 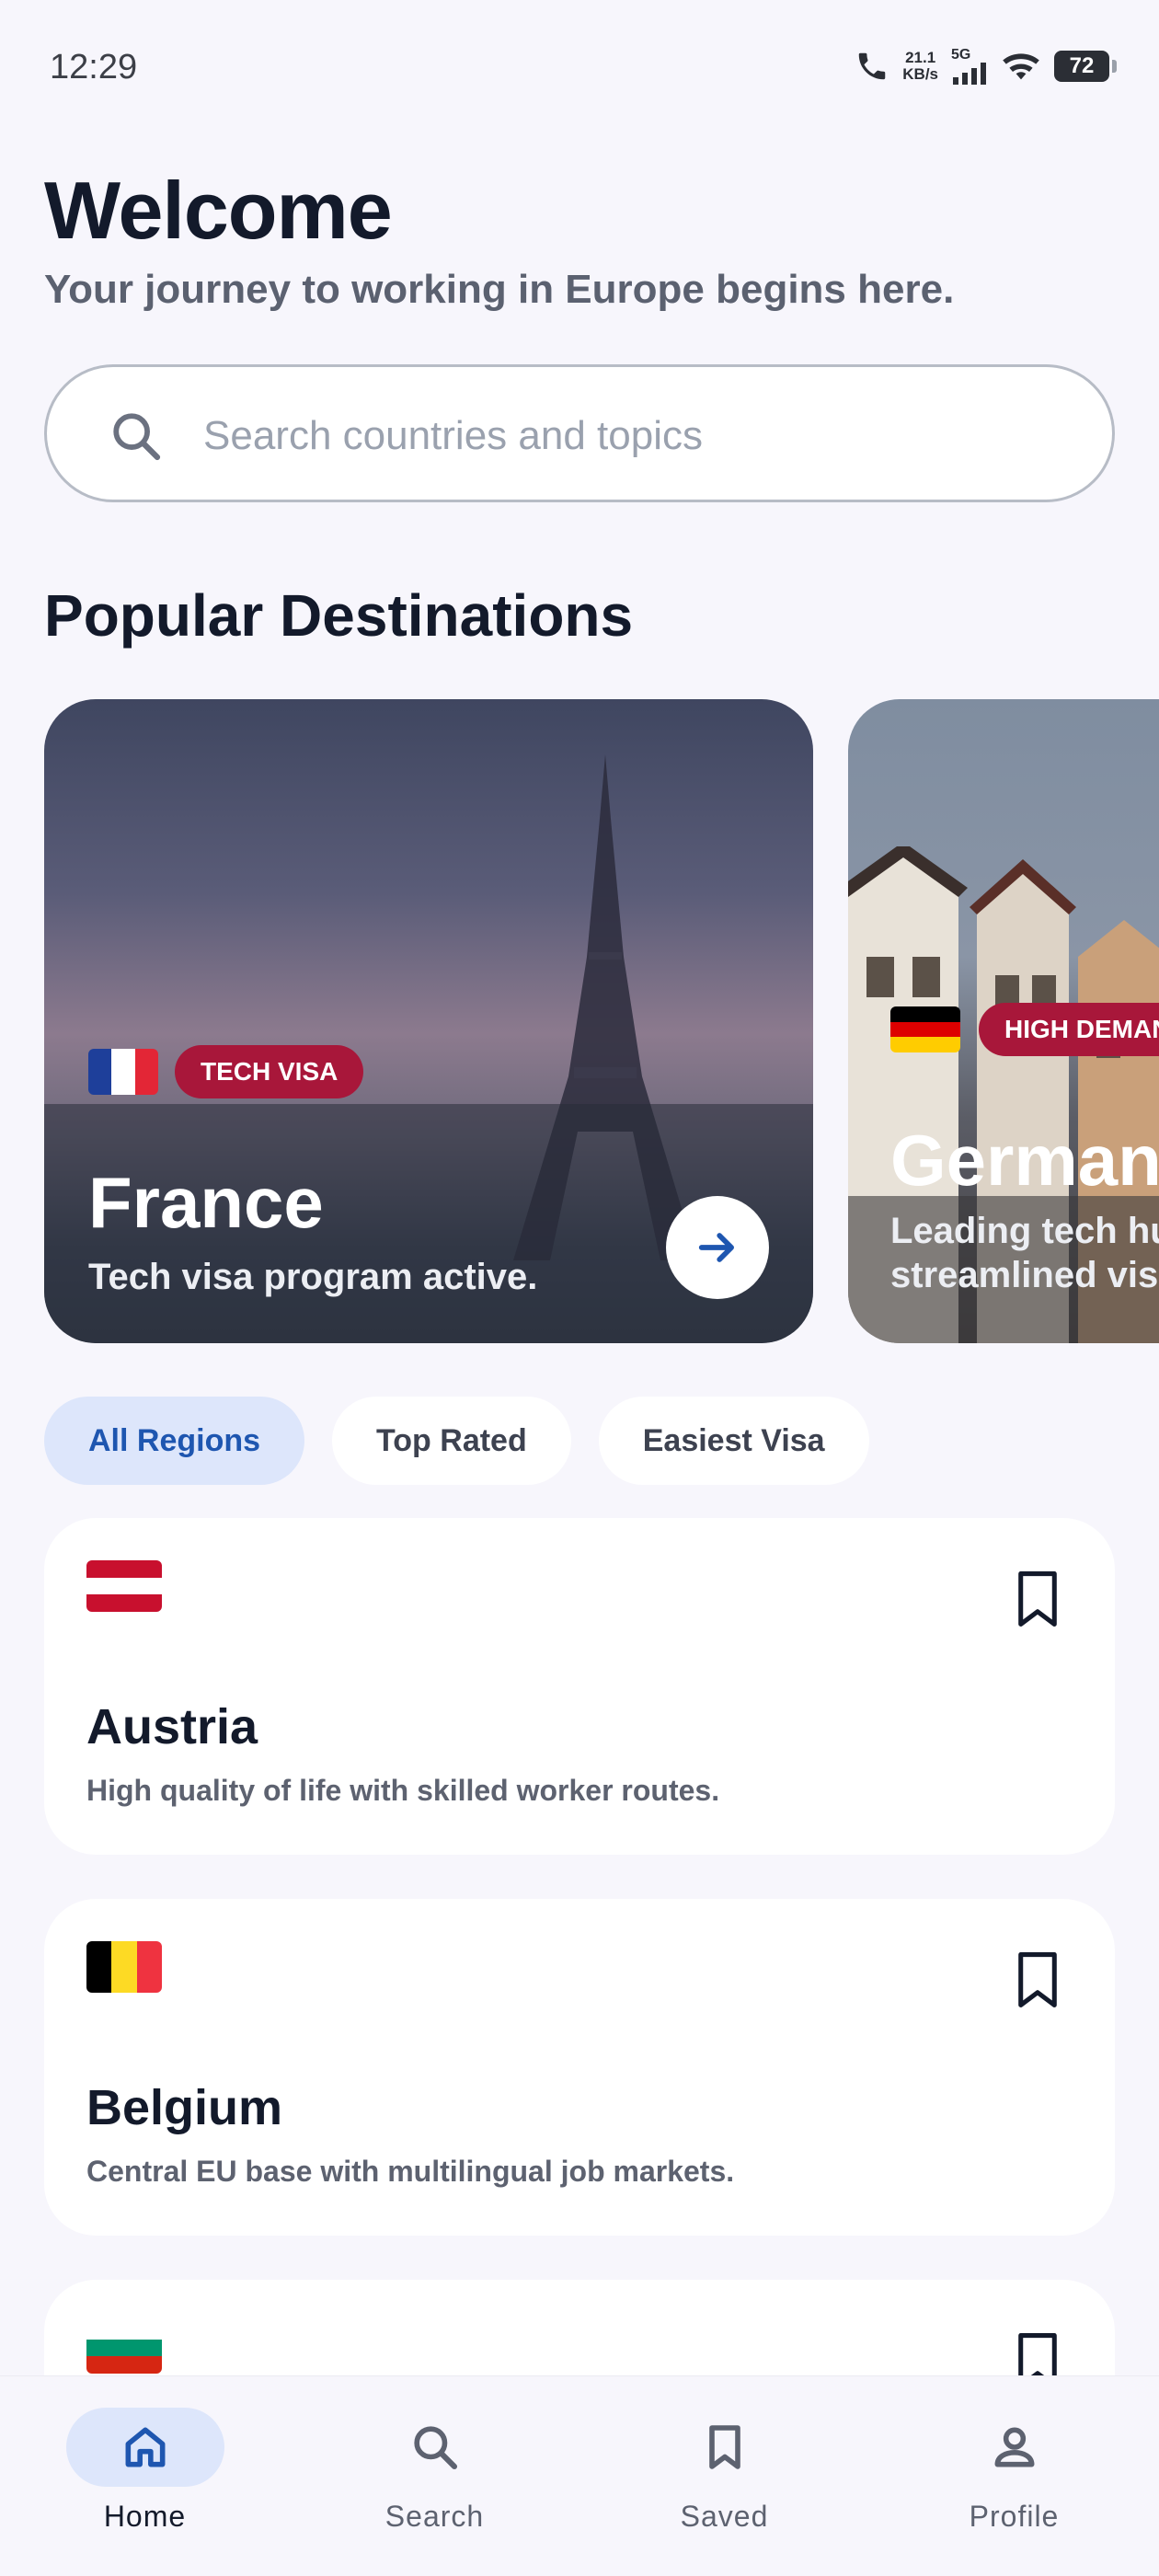 I want to click on destination-description-line1: Leading tech hub with, so click(x=1024, y=1231).